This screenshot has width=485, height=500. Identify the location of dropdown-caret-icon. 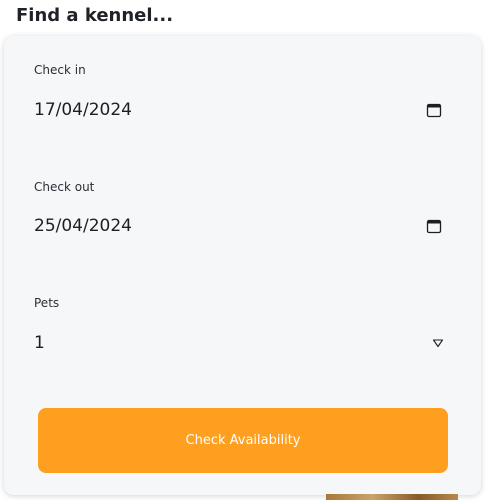
(438, 343).